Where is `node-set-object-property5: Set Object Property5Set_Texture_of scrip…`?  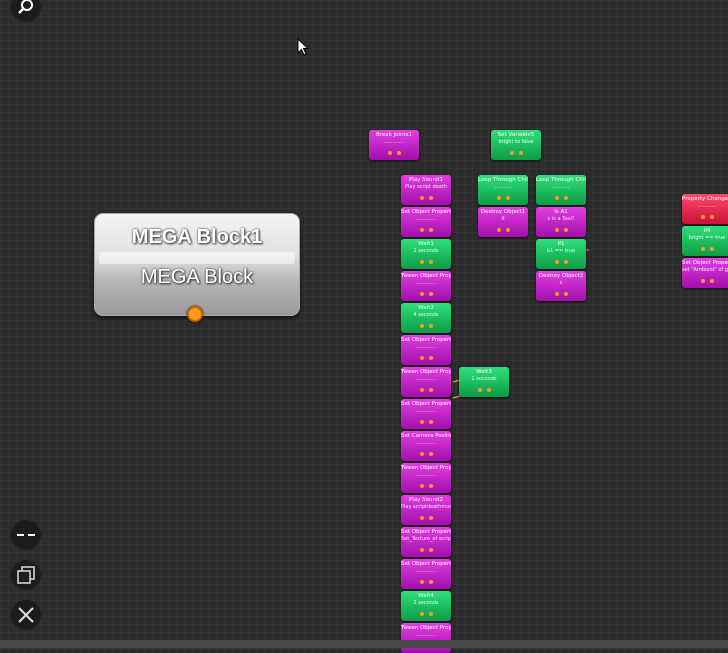 node-set-object-property5: Set Object Property5Set_Texture_of scrip… is located at coordinates (426, 542).